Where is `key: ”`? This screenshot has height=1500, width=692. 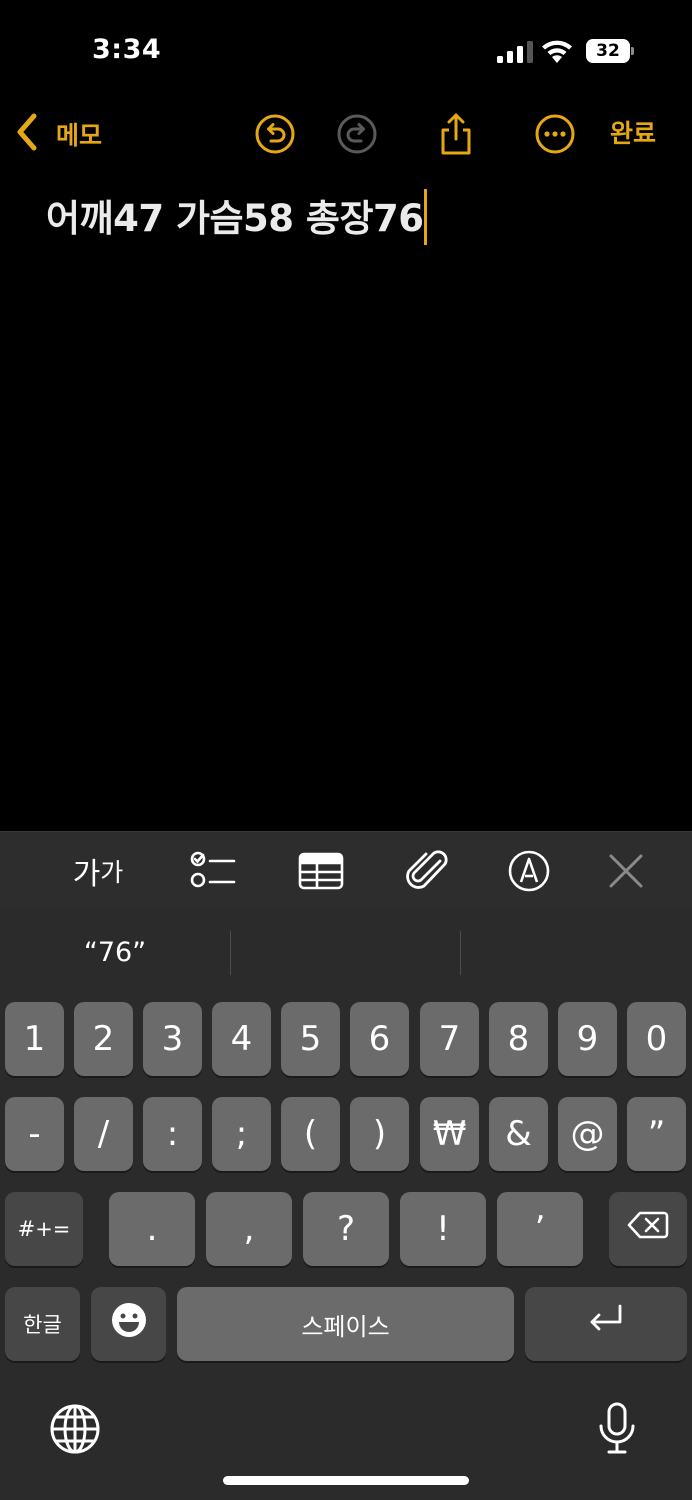
key: ” is located at coordinates (656, 1134).